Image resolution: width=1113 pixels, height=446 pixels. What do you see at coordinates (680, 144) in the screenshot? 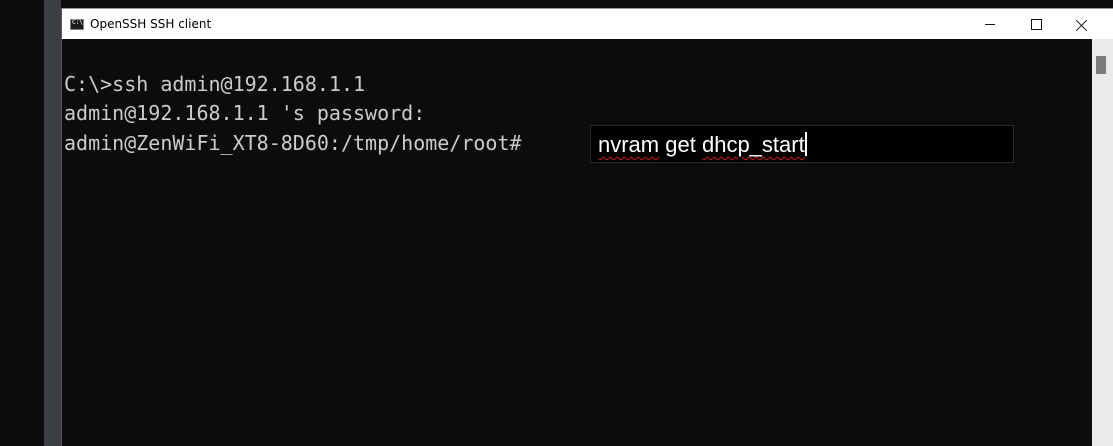
I see `ime-word: get` at bounding box center [680, 144].